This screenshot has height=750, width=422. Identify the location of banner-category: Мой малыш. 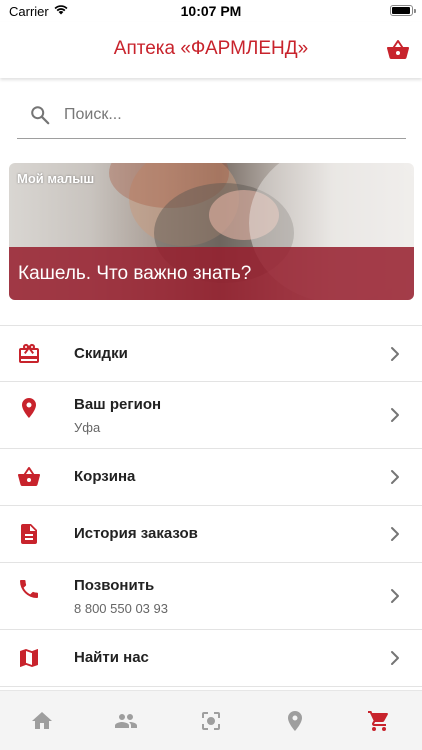
(56, 178).